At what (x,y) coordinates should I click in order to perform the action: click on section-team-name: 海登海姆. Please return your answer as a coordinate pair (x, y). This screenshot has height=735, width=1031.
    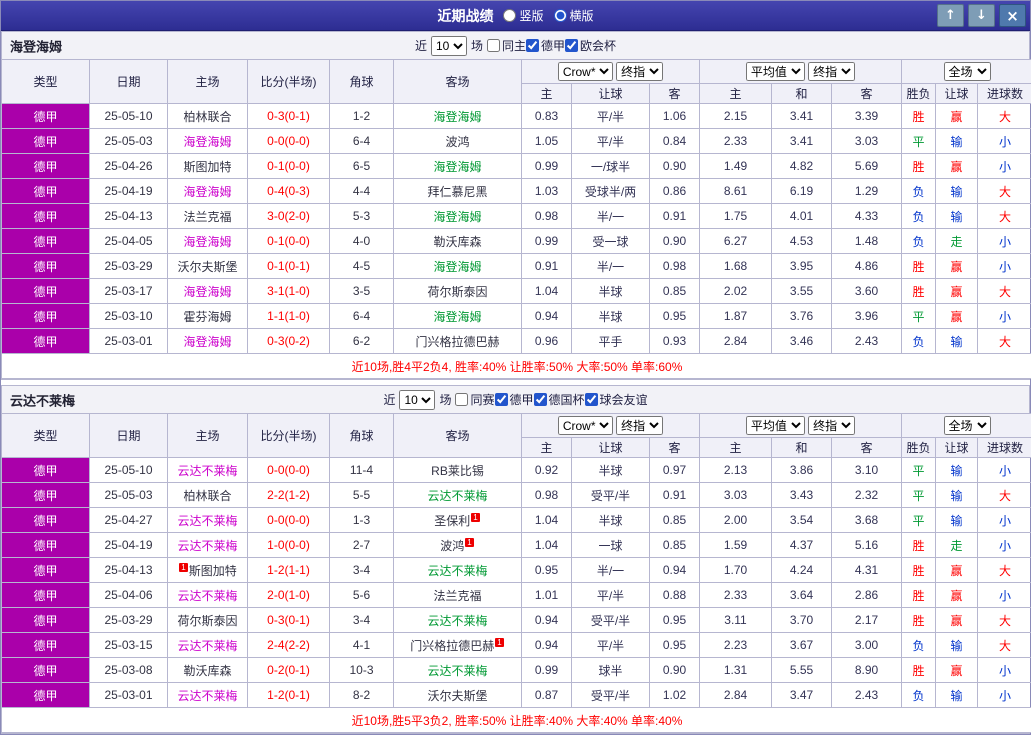
    Looking at the image, I should click on (36, 45).